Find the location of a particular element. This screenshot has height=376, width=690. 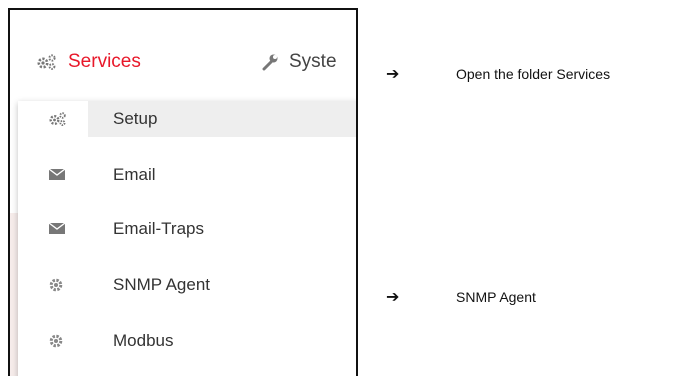

menu-item-modbus: Modbus is located at coordinates (187, 341).